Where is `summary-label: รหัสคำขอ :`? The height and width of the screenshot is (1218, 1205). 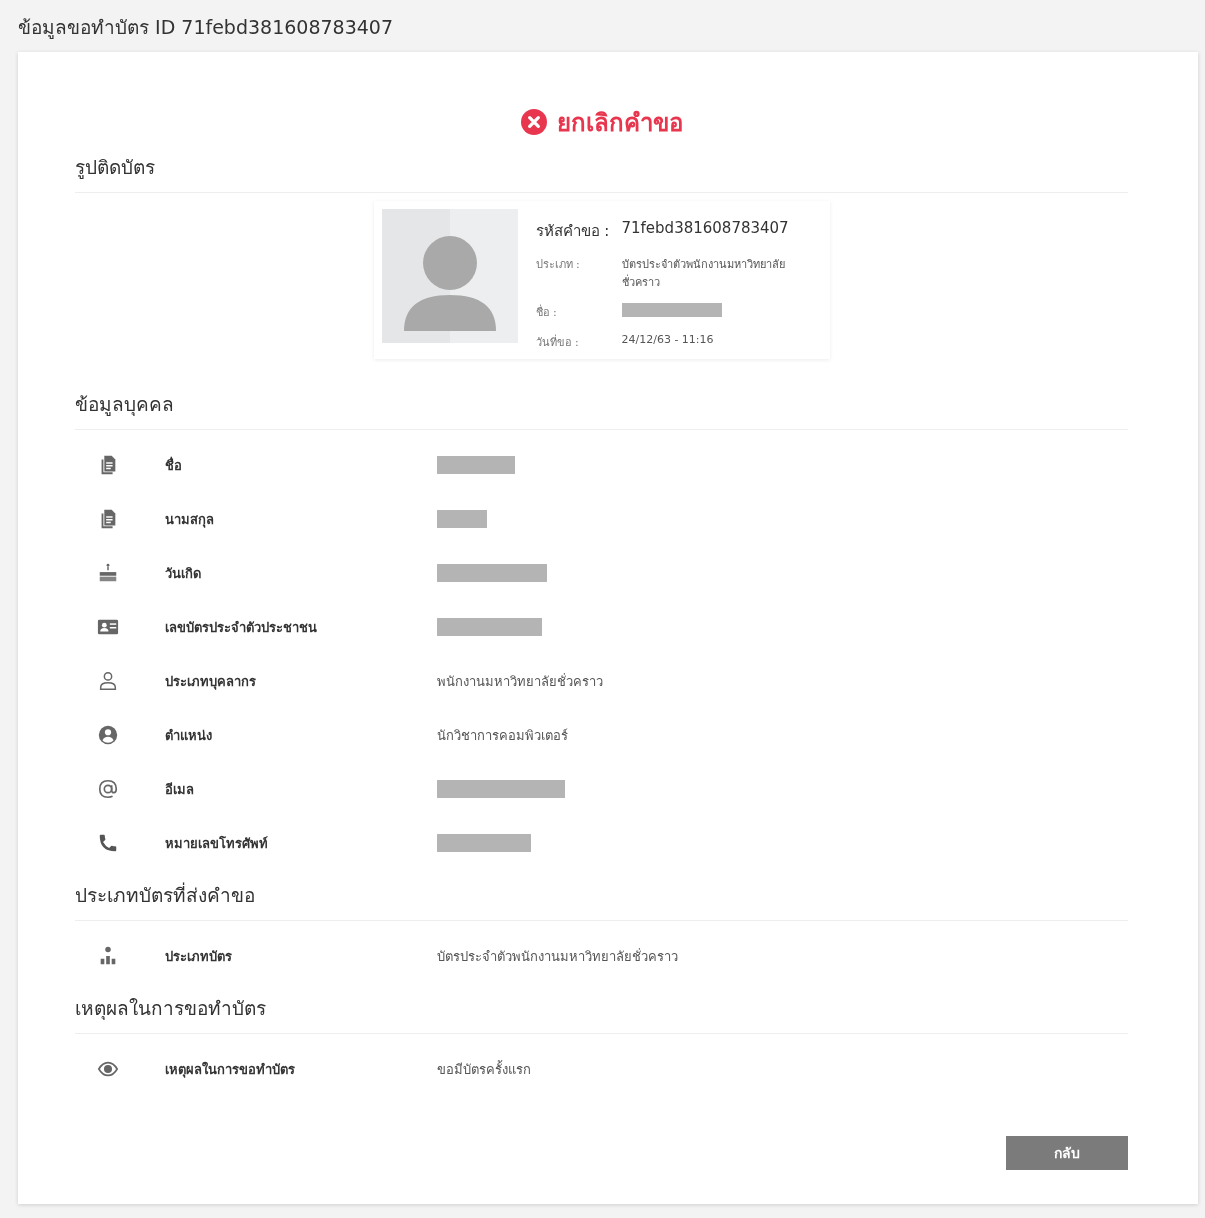
summary-label: รหัสคำขอ : is located at coordinates (573, 231).